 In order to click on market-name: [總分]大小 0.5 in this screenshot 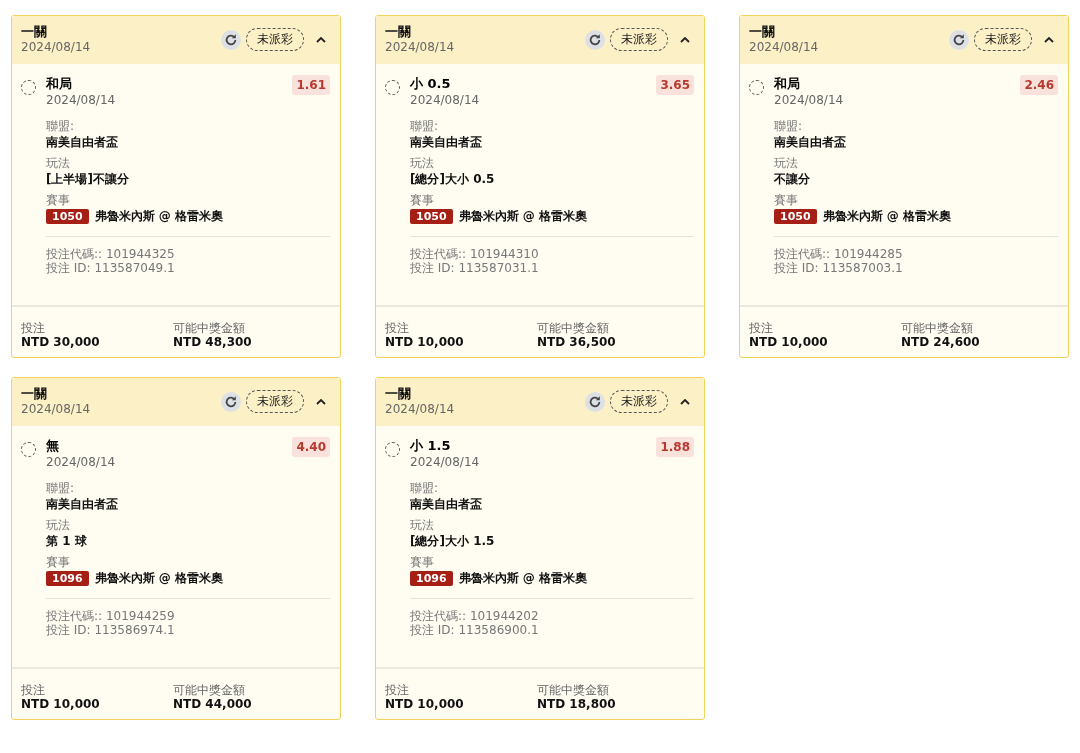, I will do `click(453, 179)`.